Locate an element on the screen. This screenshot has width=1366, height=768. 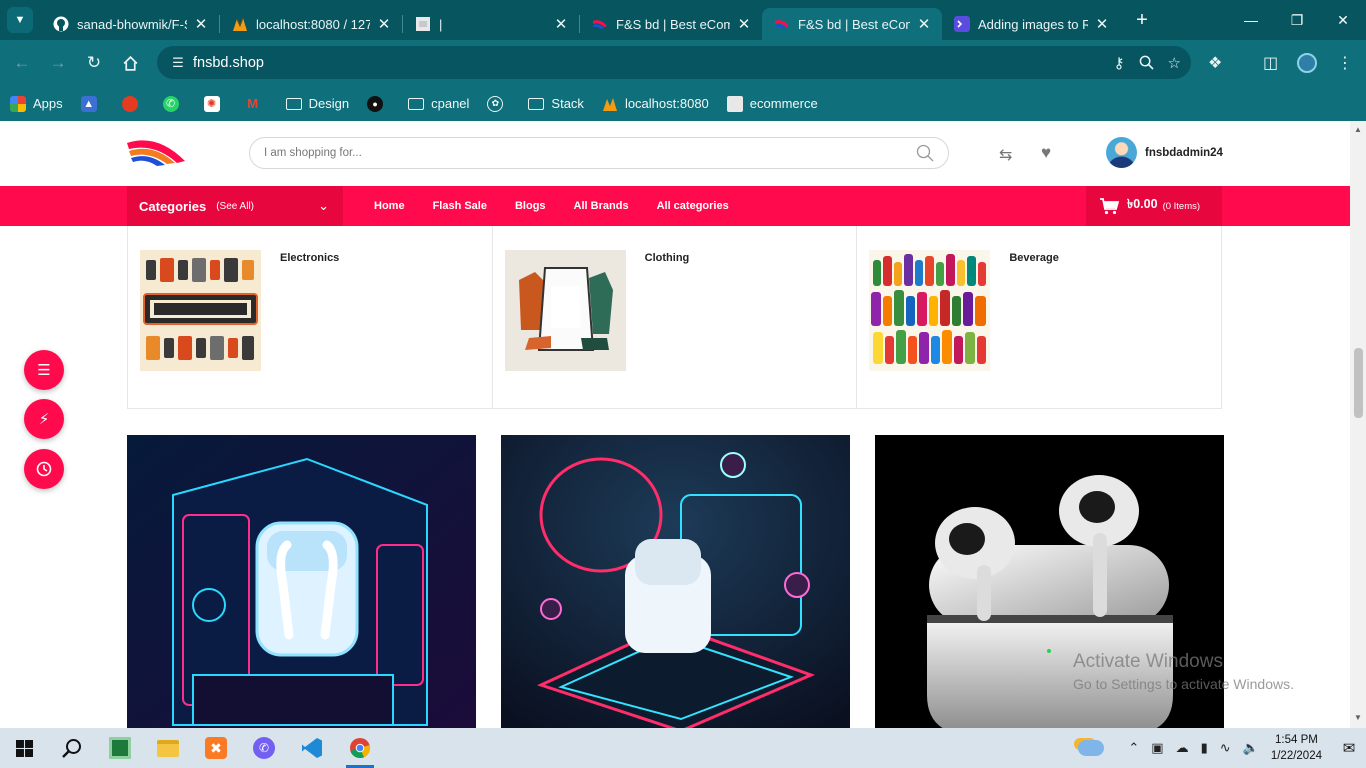
home-button is located at coordinates (130, 63).